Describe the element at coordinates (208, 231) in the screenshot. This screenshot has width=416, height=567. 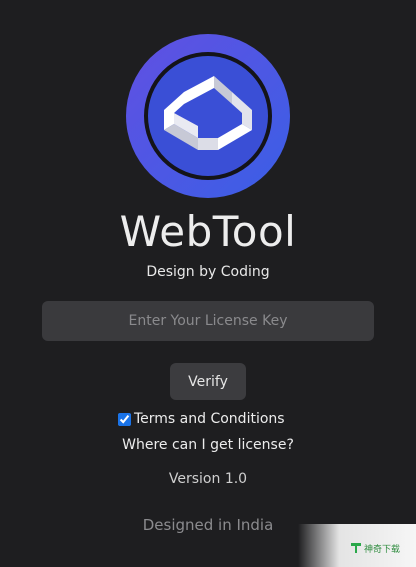
I see `app-title: WebTool` at that location.